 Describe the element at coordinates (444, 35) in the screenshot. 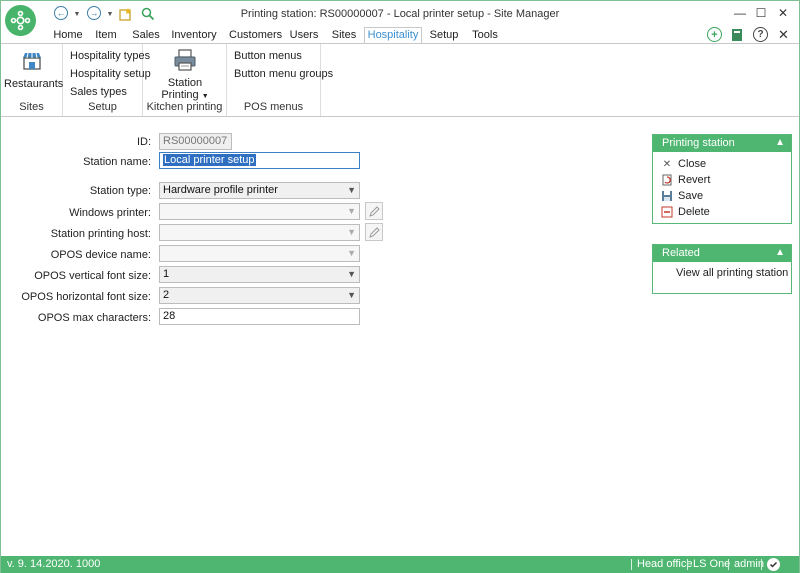

I see `tab-setup: Setup` at that location.